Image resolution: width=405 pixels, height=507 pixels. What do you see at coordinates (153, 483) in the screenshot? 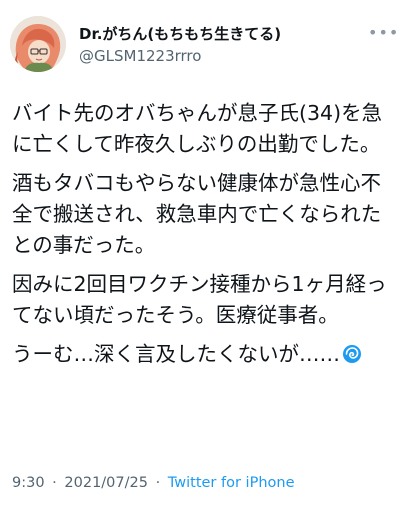
I see `tweet-meta: 9:30 · 2021/07/25 · Twitter for iPhone` at bounding box center [153, 483].